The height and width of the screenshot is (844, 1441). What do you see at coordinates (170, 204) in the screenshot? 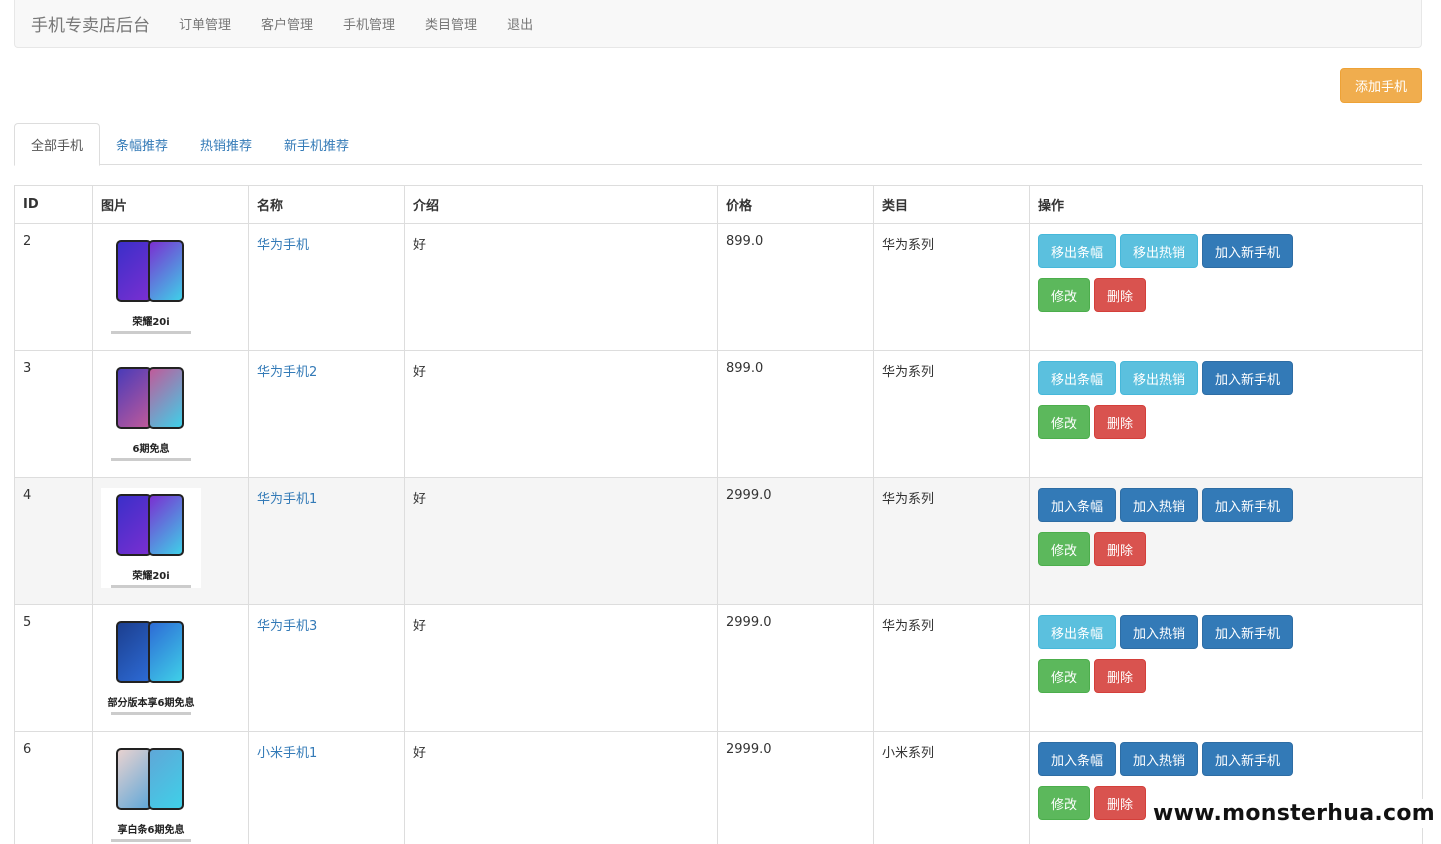
I see `header-image: 图片` at bounding box center [170, 204].